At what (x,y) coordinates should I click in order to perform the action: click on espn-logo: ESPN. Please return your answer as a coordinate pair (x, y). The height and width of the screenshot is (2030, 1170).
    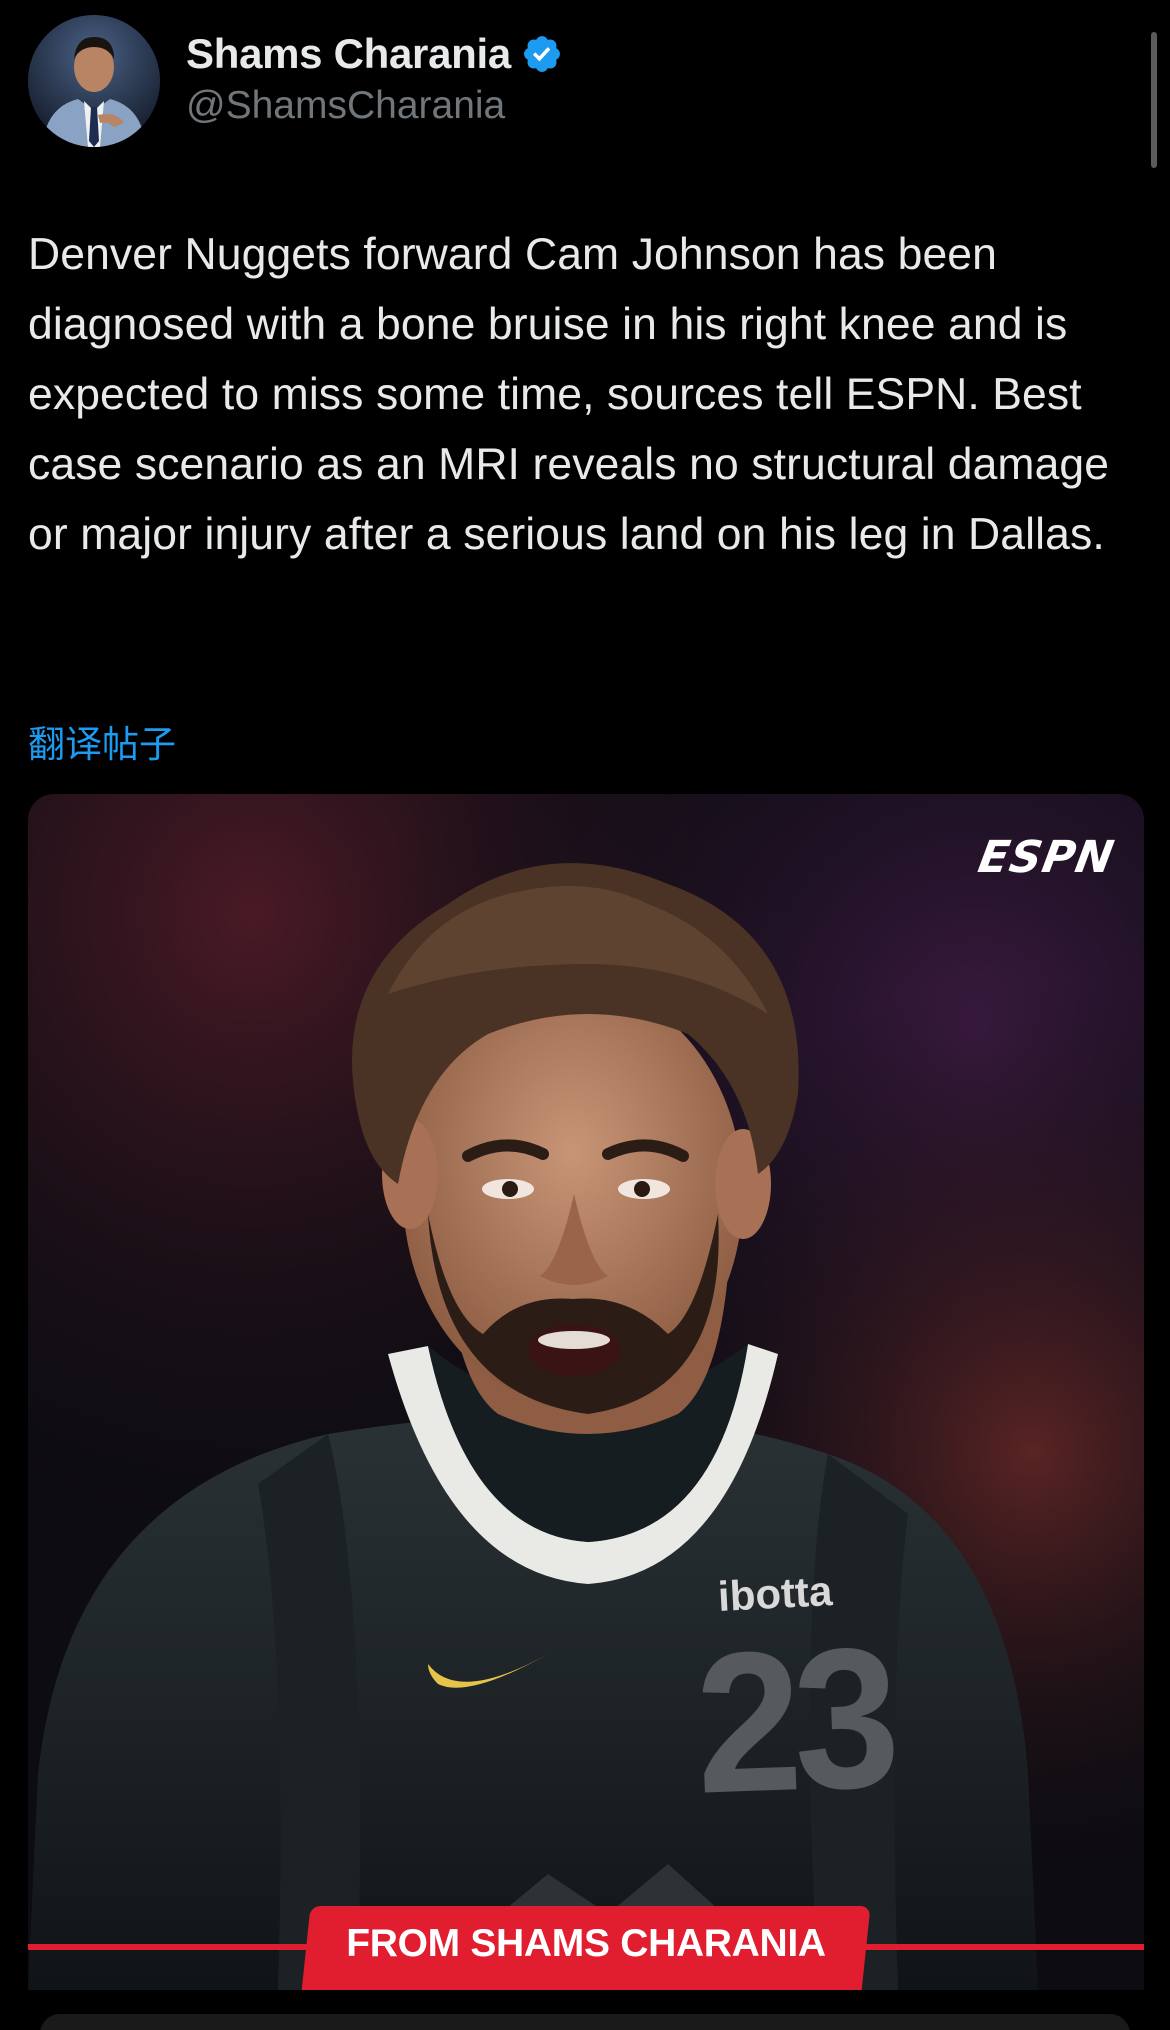
    Looking at the image, I should click on (1046, 857).